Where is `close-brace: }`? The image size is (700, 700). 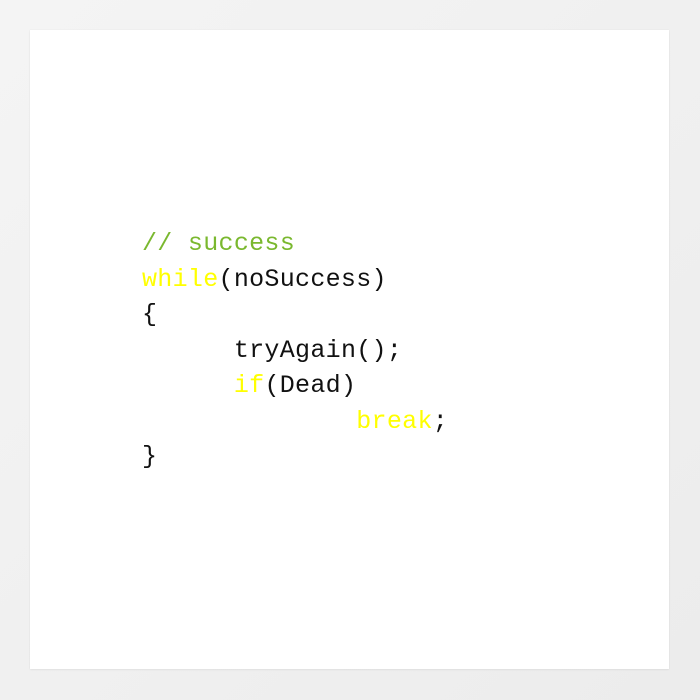 close-brace: } is located at coordinates (150, 456).